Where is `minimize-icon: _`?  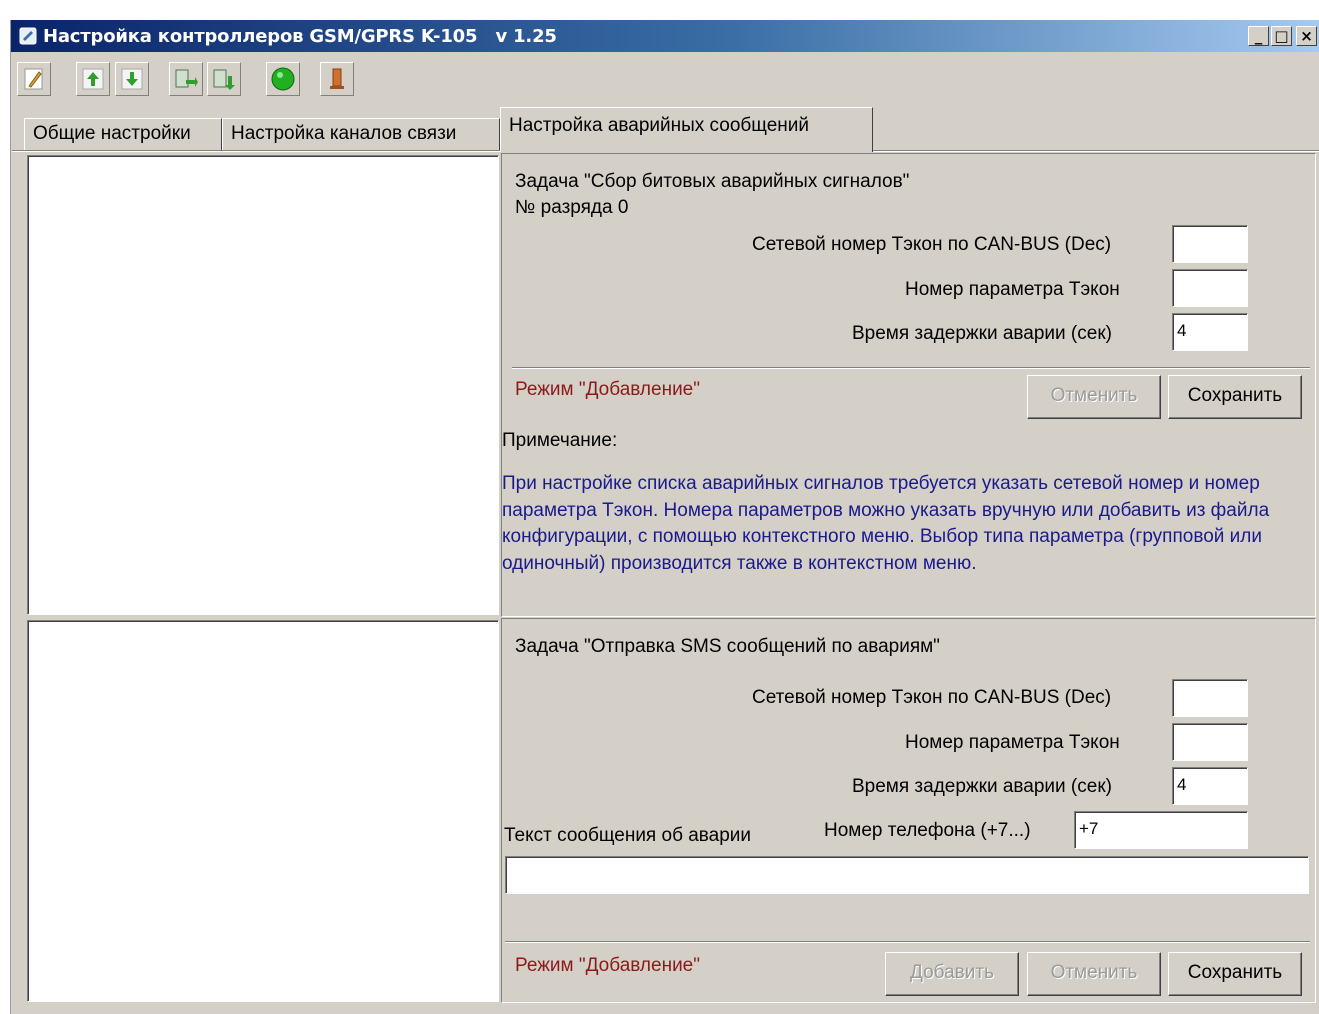 minimize-icon: _ is located at coordinates (1258, 36).